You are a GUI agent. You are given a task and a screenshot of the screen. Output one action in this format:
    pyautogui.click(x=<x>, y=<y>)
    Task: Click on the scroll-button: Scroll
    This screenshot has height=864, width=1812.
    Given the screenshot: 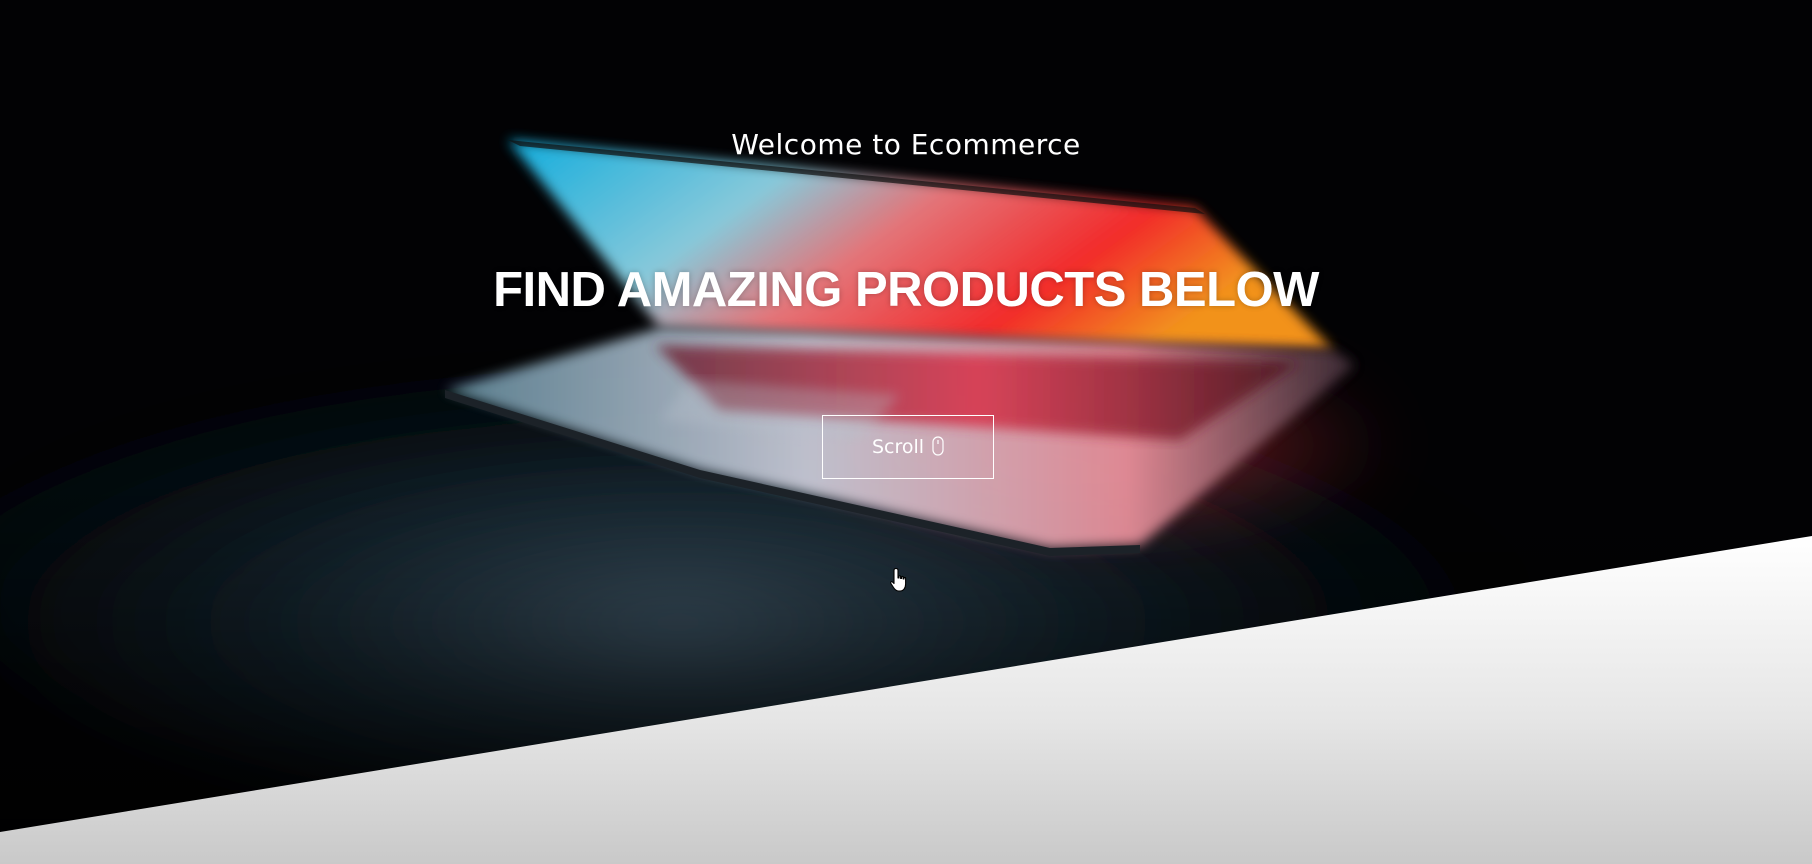 What is the action you would take?
    pyautogui.click(x=908, y=447)
    